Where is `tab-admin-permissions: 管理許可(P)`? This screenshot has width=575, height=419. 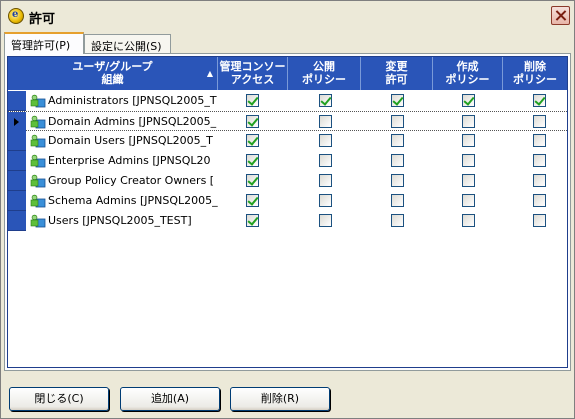 tab-admin-permissions: 管理許可(P) is located at coordinates (44, 43).